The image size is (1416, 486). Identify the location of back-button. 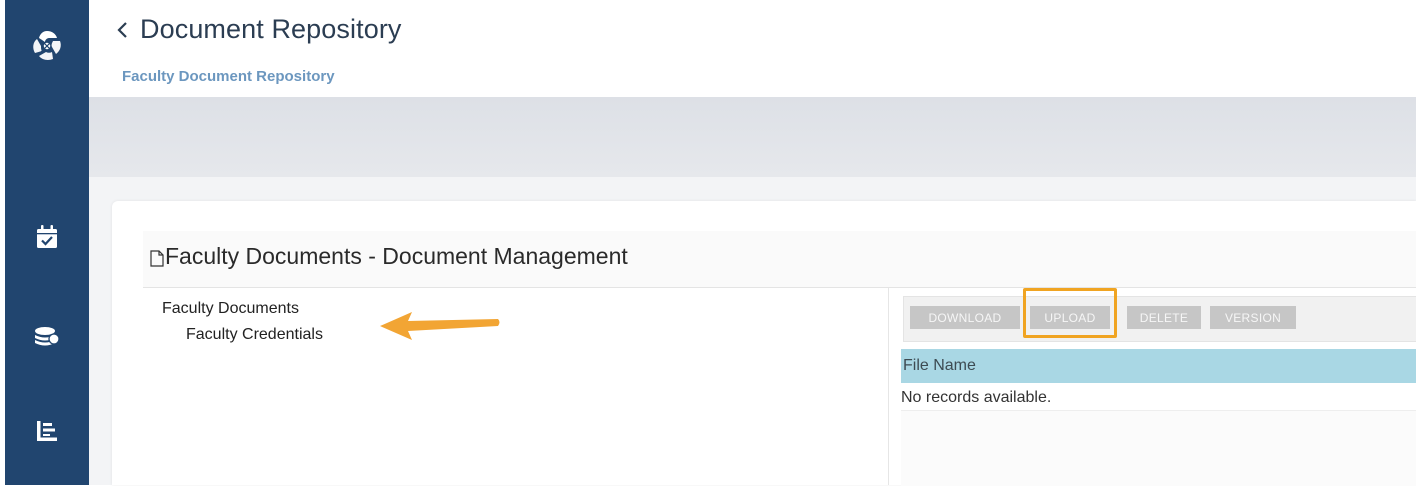
(122, 30).